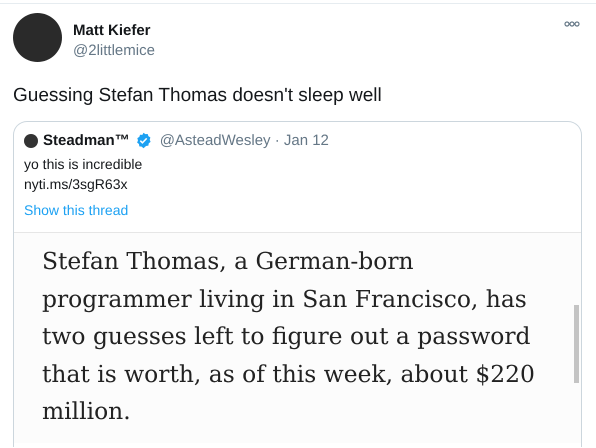  I want to click on tweet-text: Guessing Stefan Thomas doesn't sleep well, so click(198, 96).